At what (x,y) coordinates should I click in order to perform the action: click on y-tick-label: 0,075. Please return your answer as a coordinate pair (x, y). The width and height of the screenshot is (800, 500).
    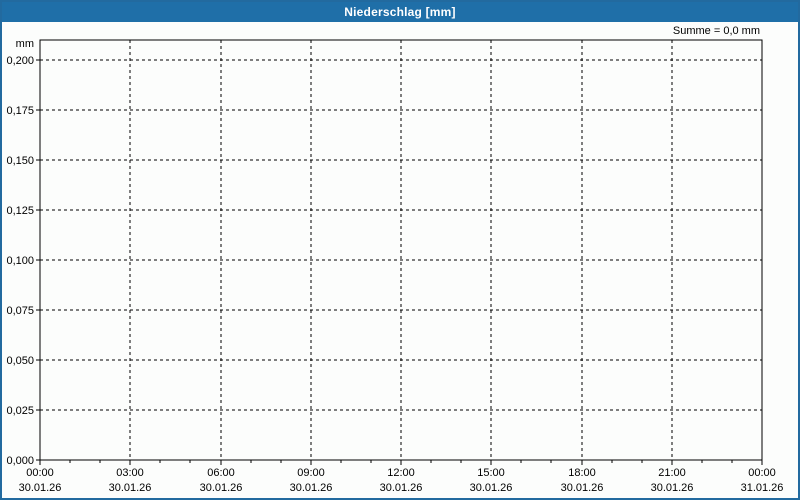
    Looking at the image, I should click on (20, 311).